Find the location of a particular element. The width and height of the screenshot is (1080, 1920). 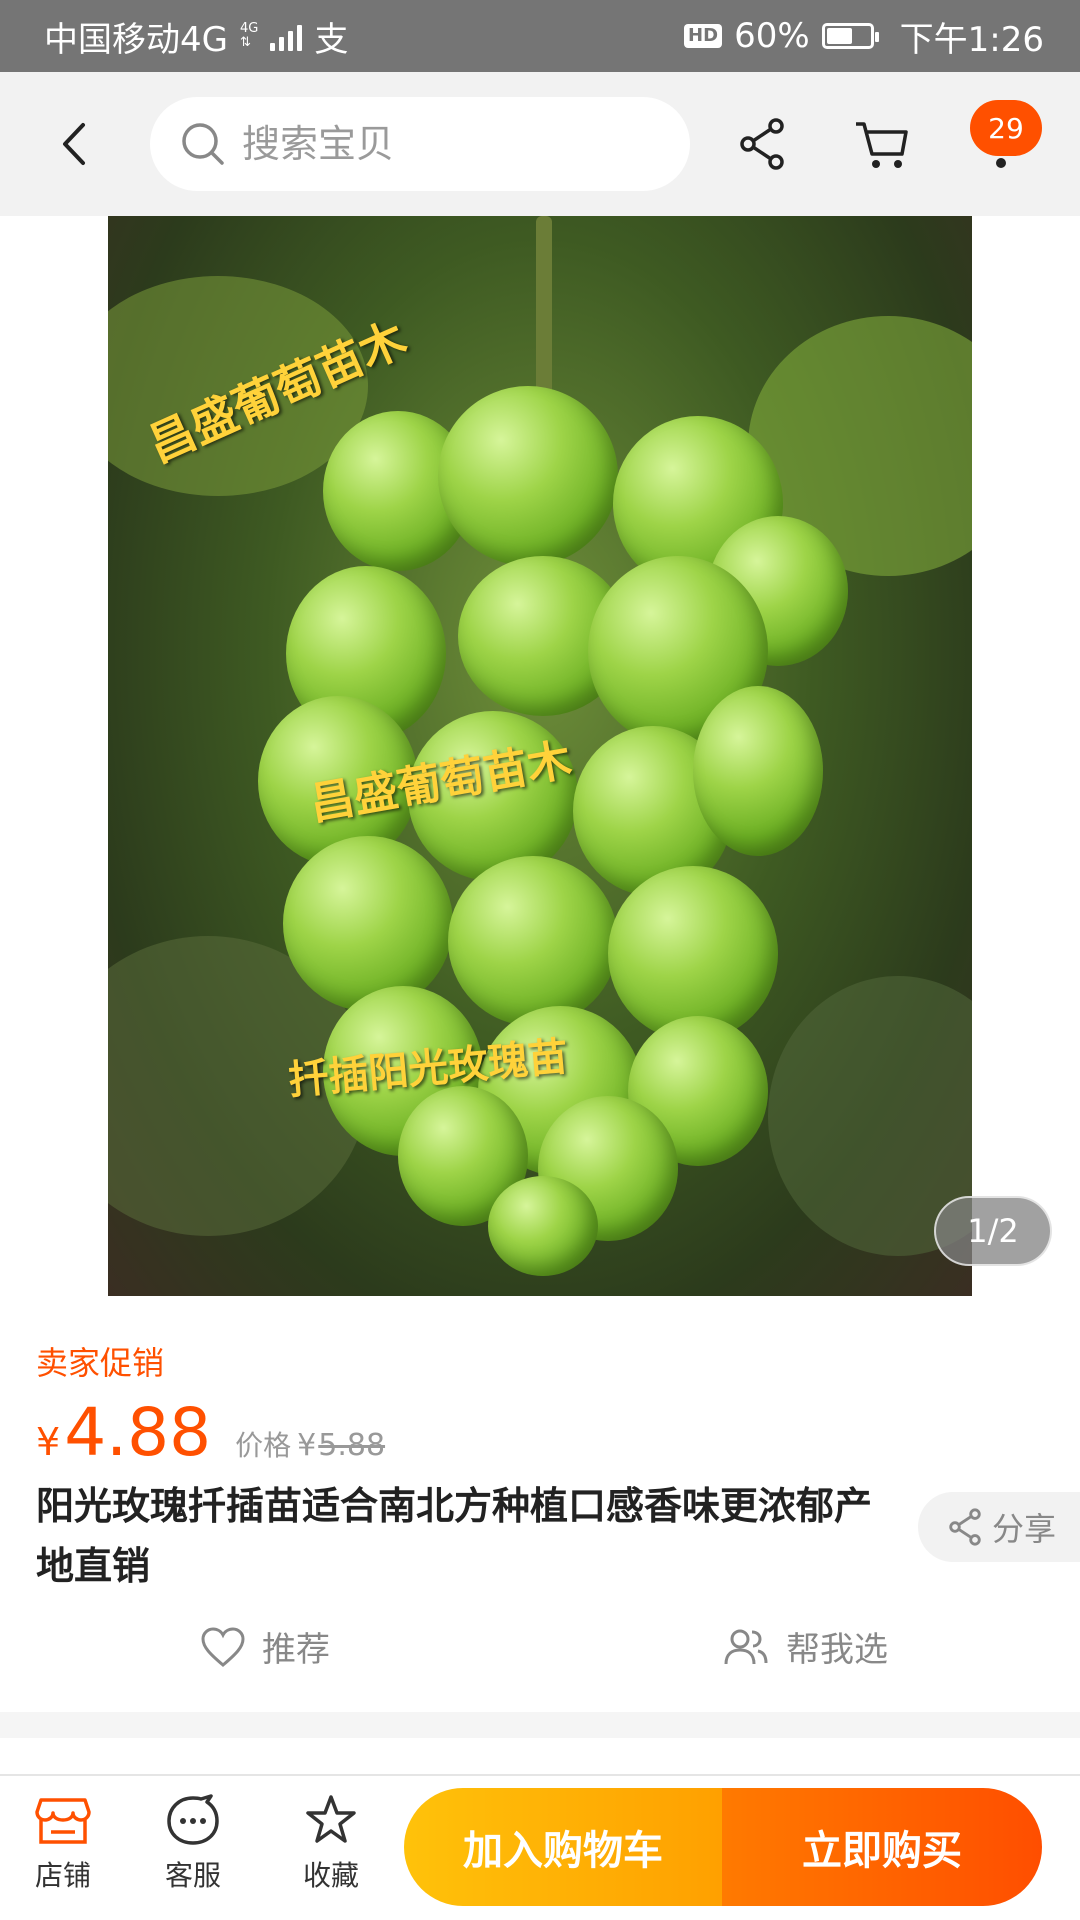

network-type-label: 4G is located at coordinates (249, 28).